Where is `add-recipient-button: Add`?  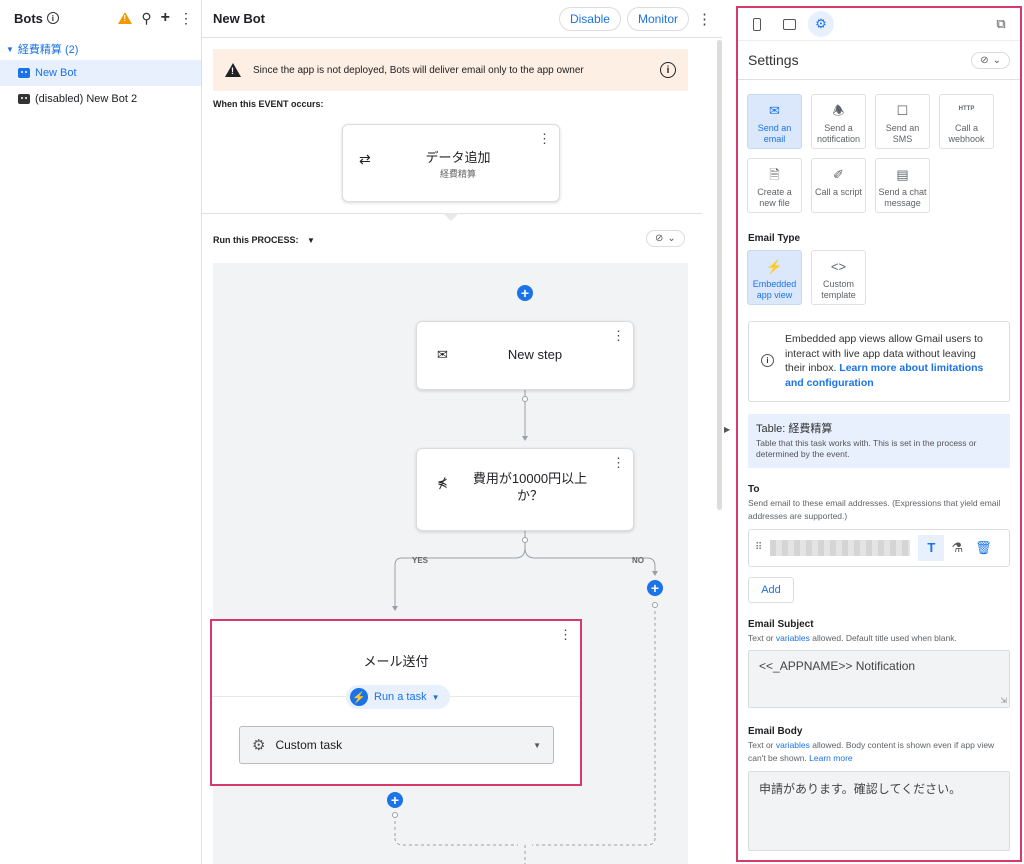 add-recipient-button: Add is located at coordinates (771, 589).